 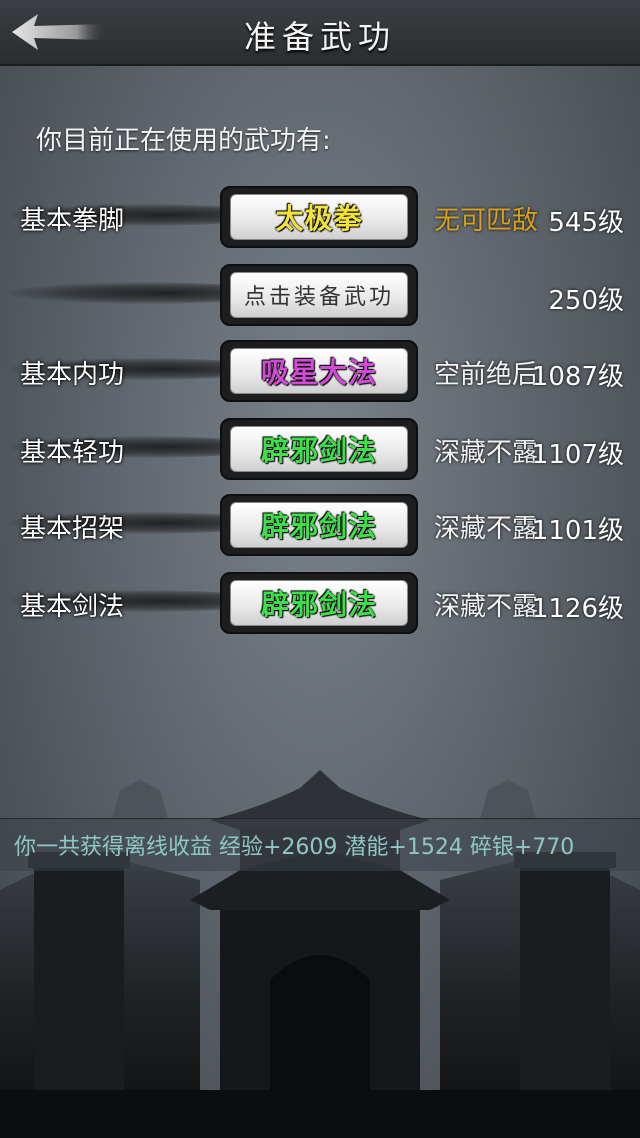 What do you see at coordinates (577, 609) in the screenshot?
I see `skill-level: 1126级` at bounding box center [577, 609].